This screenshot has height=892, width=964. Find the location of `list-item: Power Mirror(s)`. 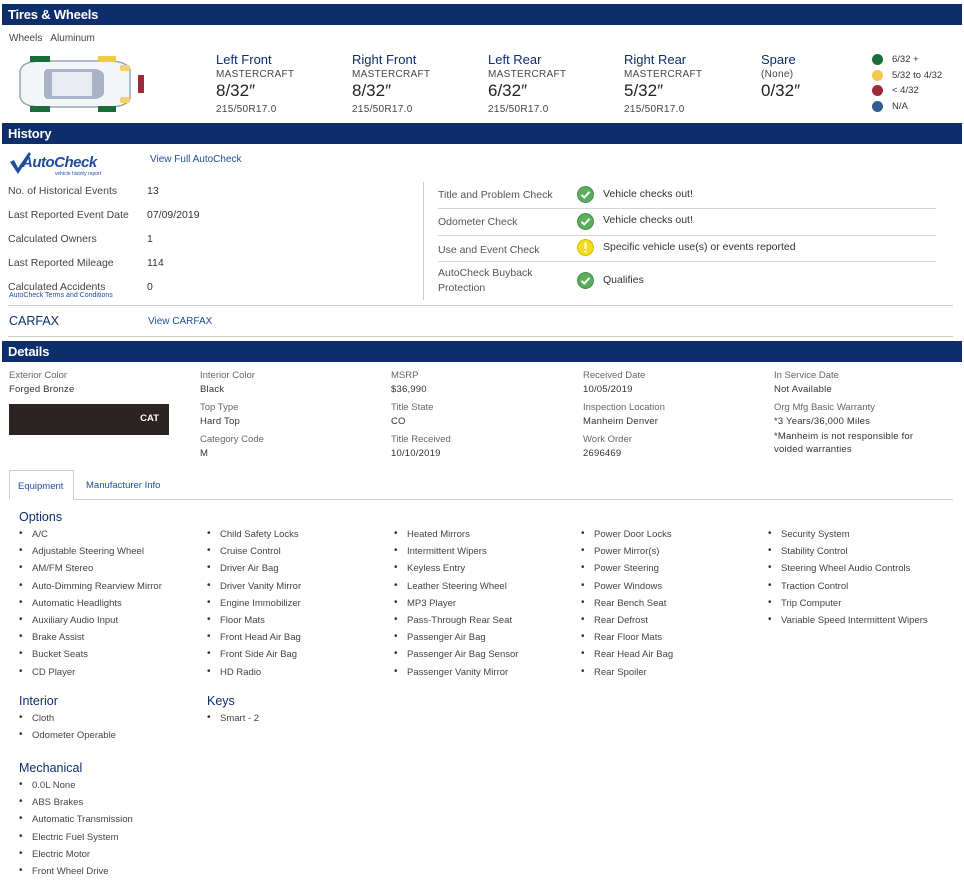

list-item: Power Mirror(s) is located at coordinates (627, 554).